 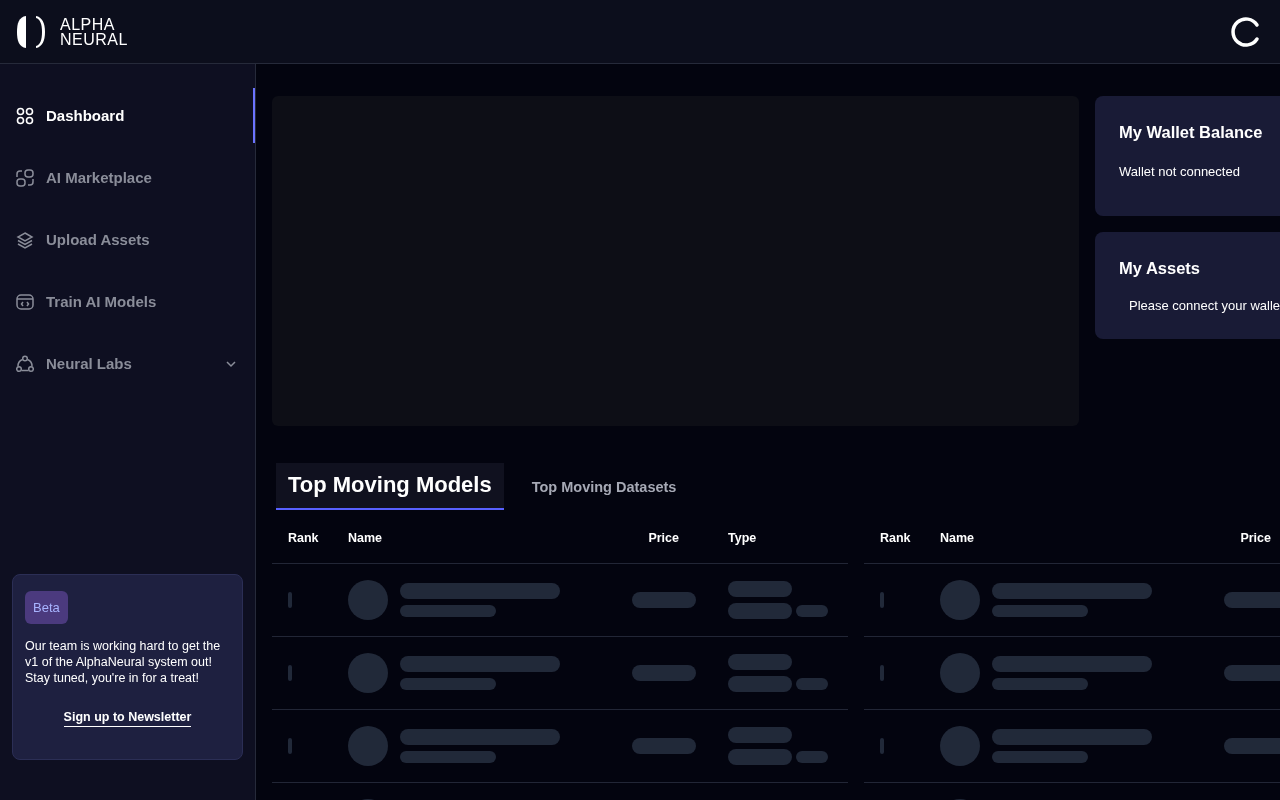 What do you see at coordinates (46, 607) in the screenshot?
I see `beta-badge: Beta` at bounding box center [46, 607].